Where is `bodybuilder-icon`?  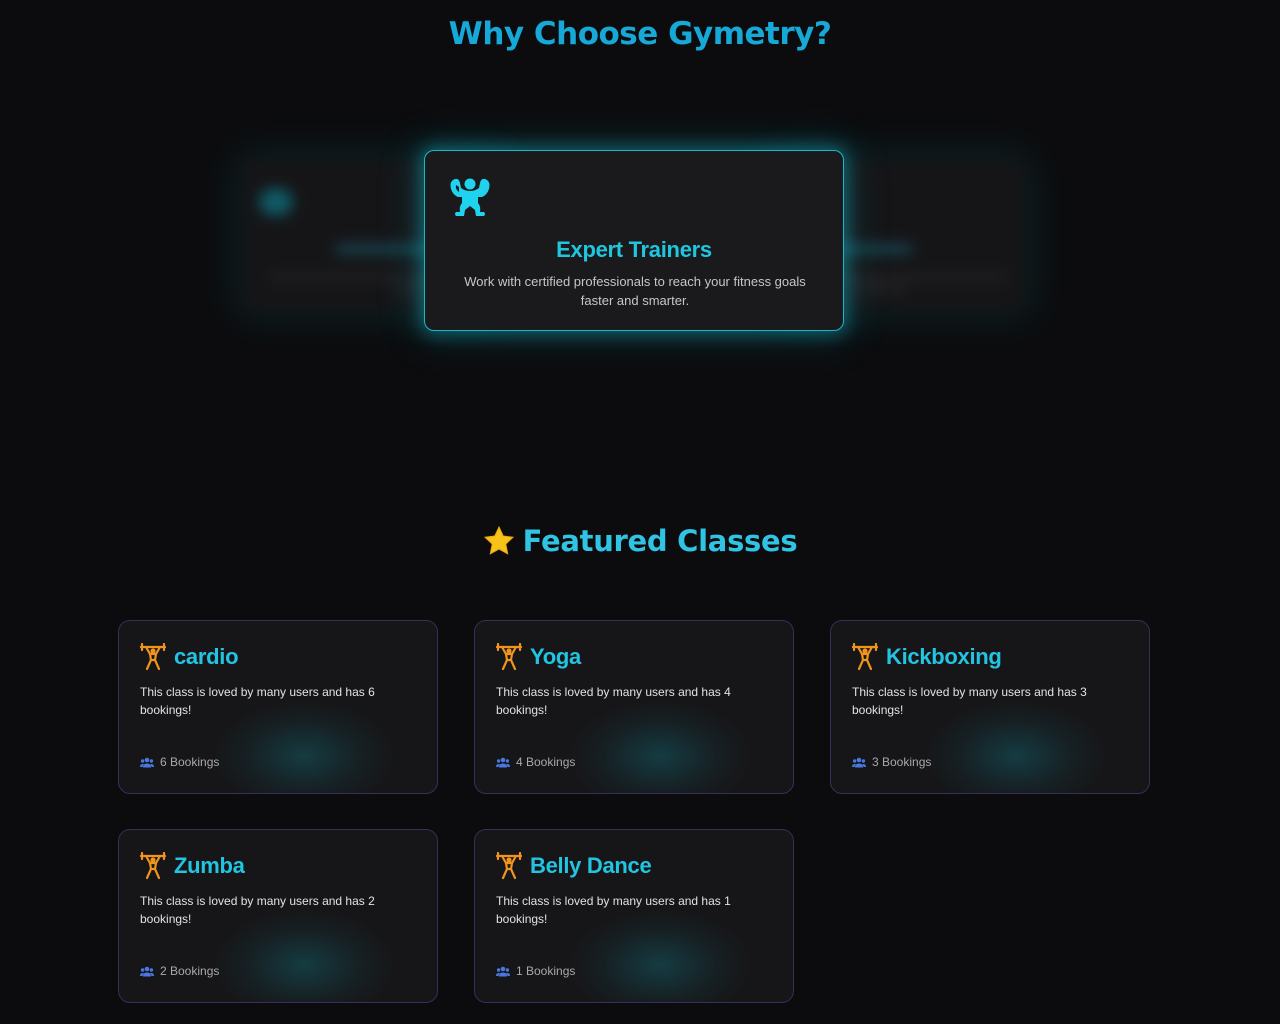 bodybuilder-icon is located at coordinates (470, 197).